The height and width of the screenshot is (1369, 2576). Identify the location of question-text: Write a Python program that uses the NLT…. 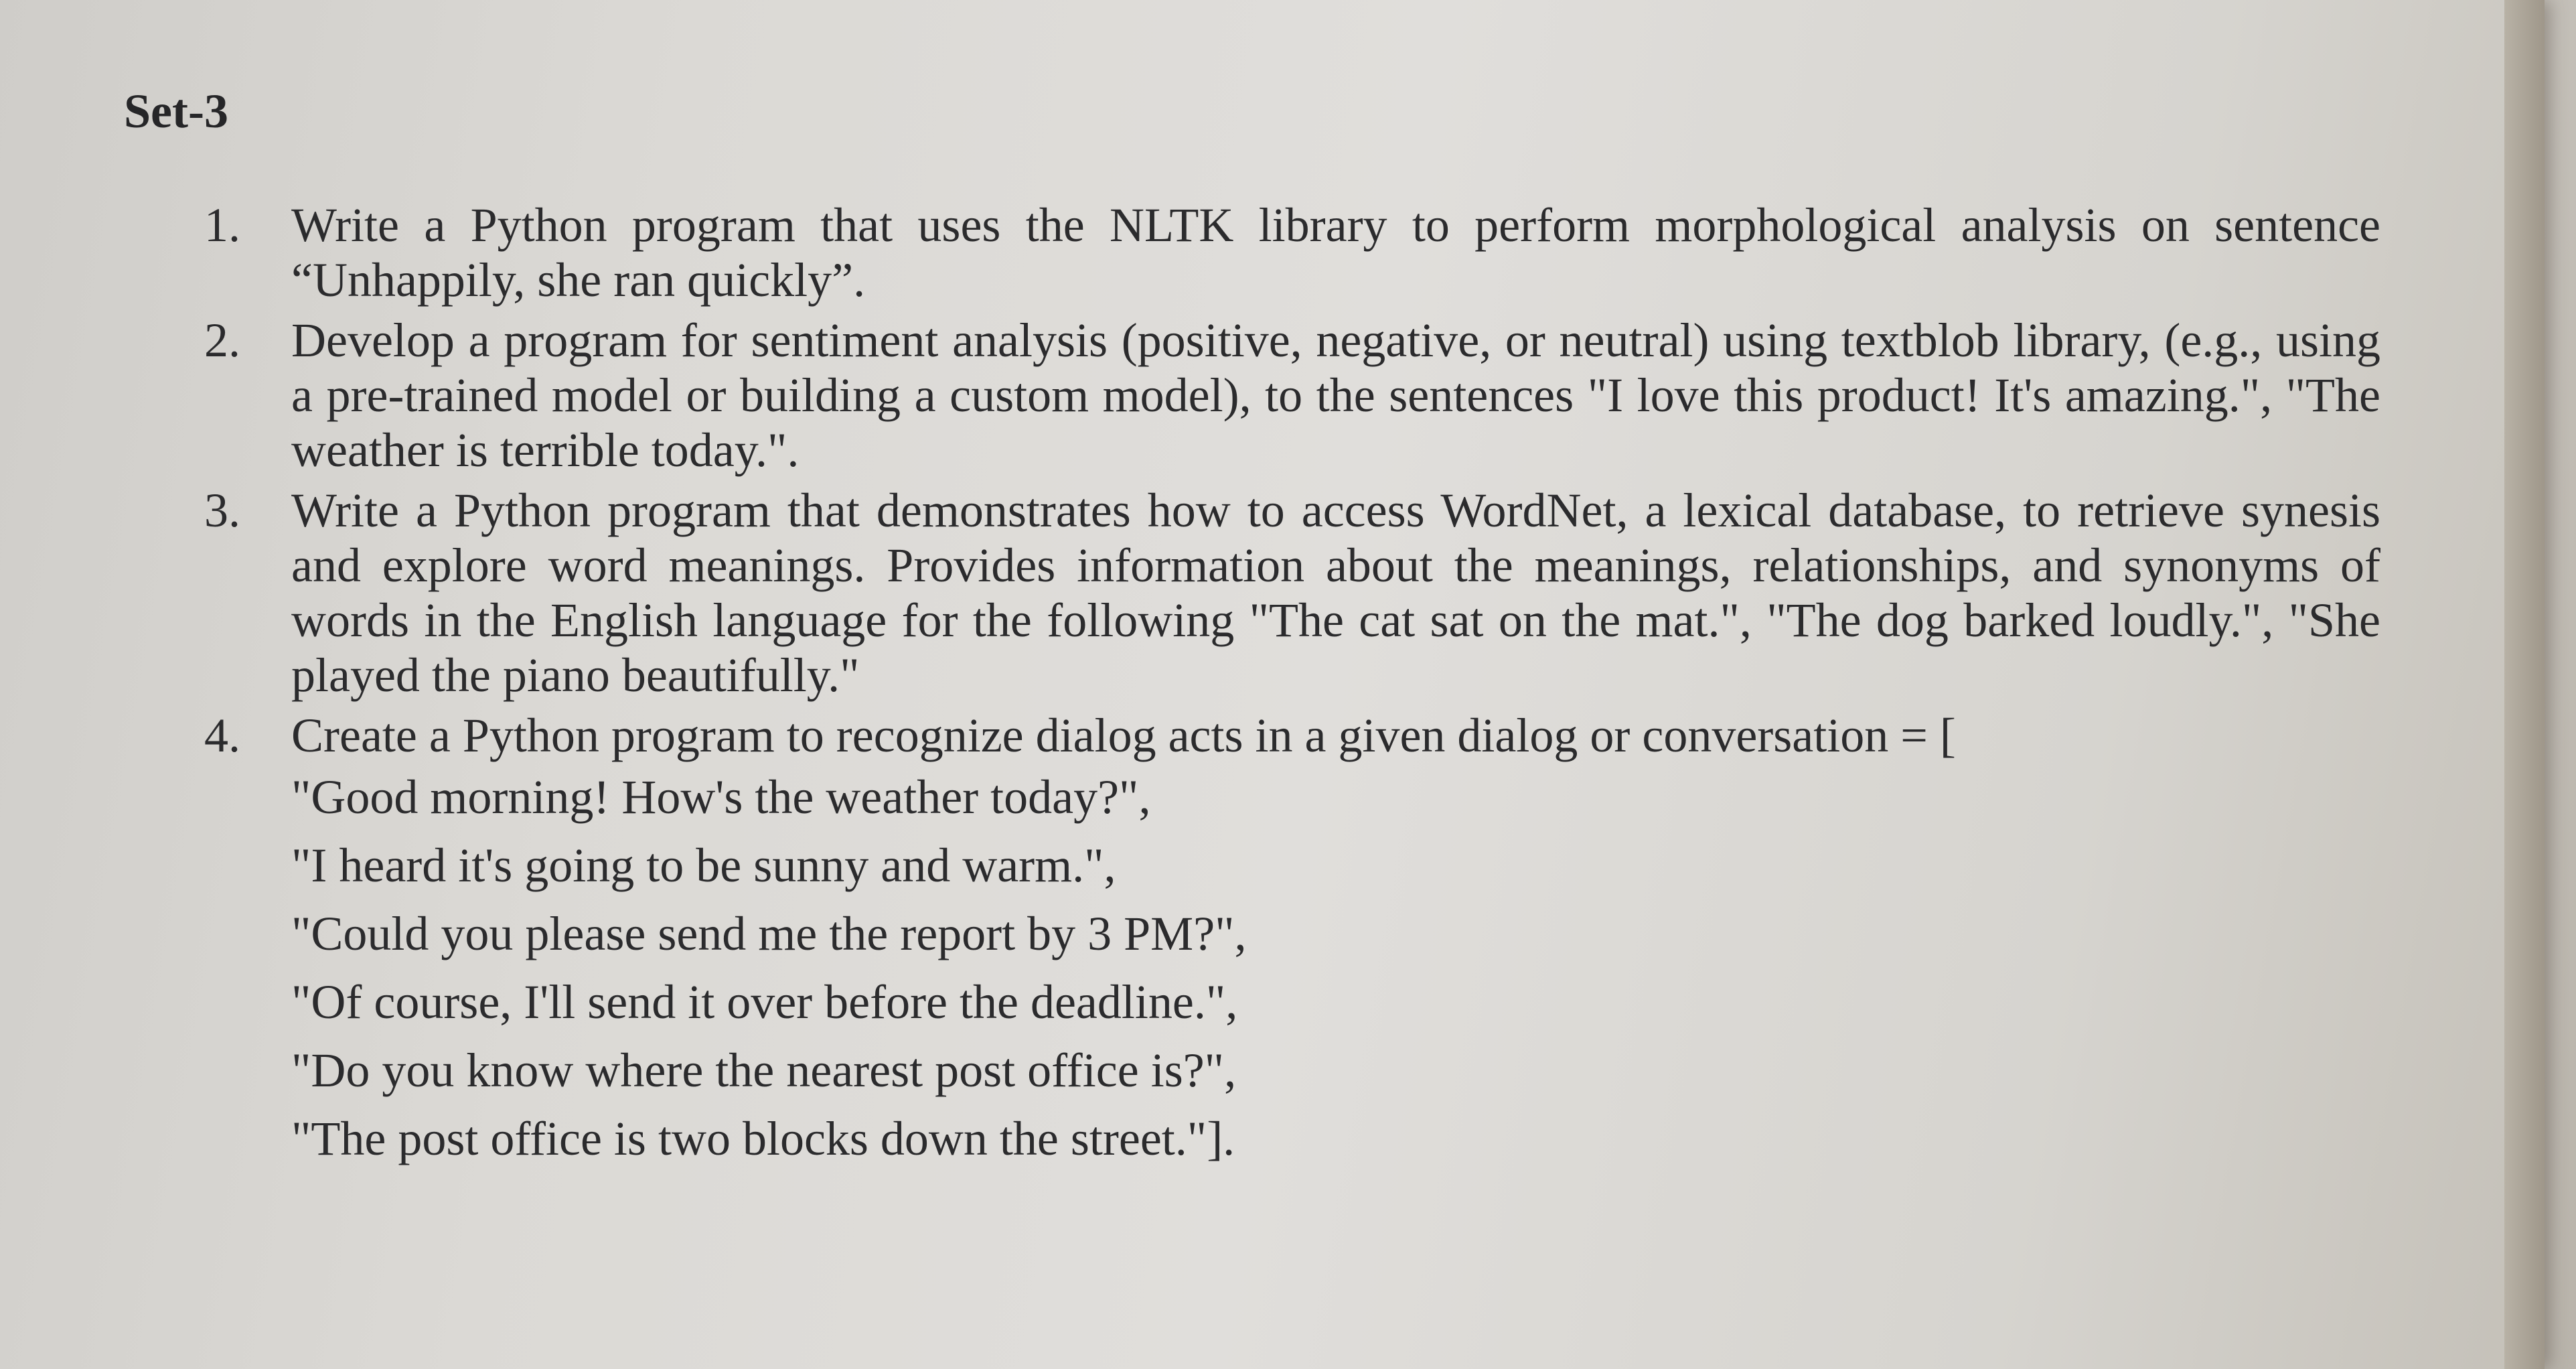
(1335, 252).